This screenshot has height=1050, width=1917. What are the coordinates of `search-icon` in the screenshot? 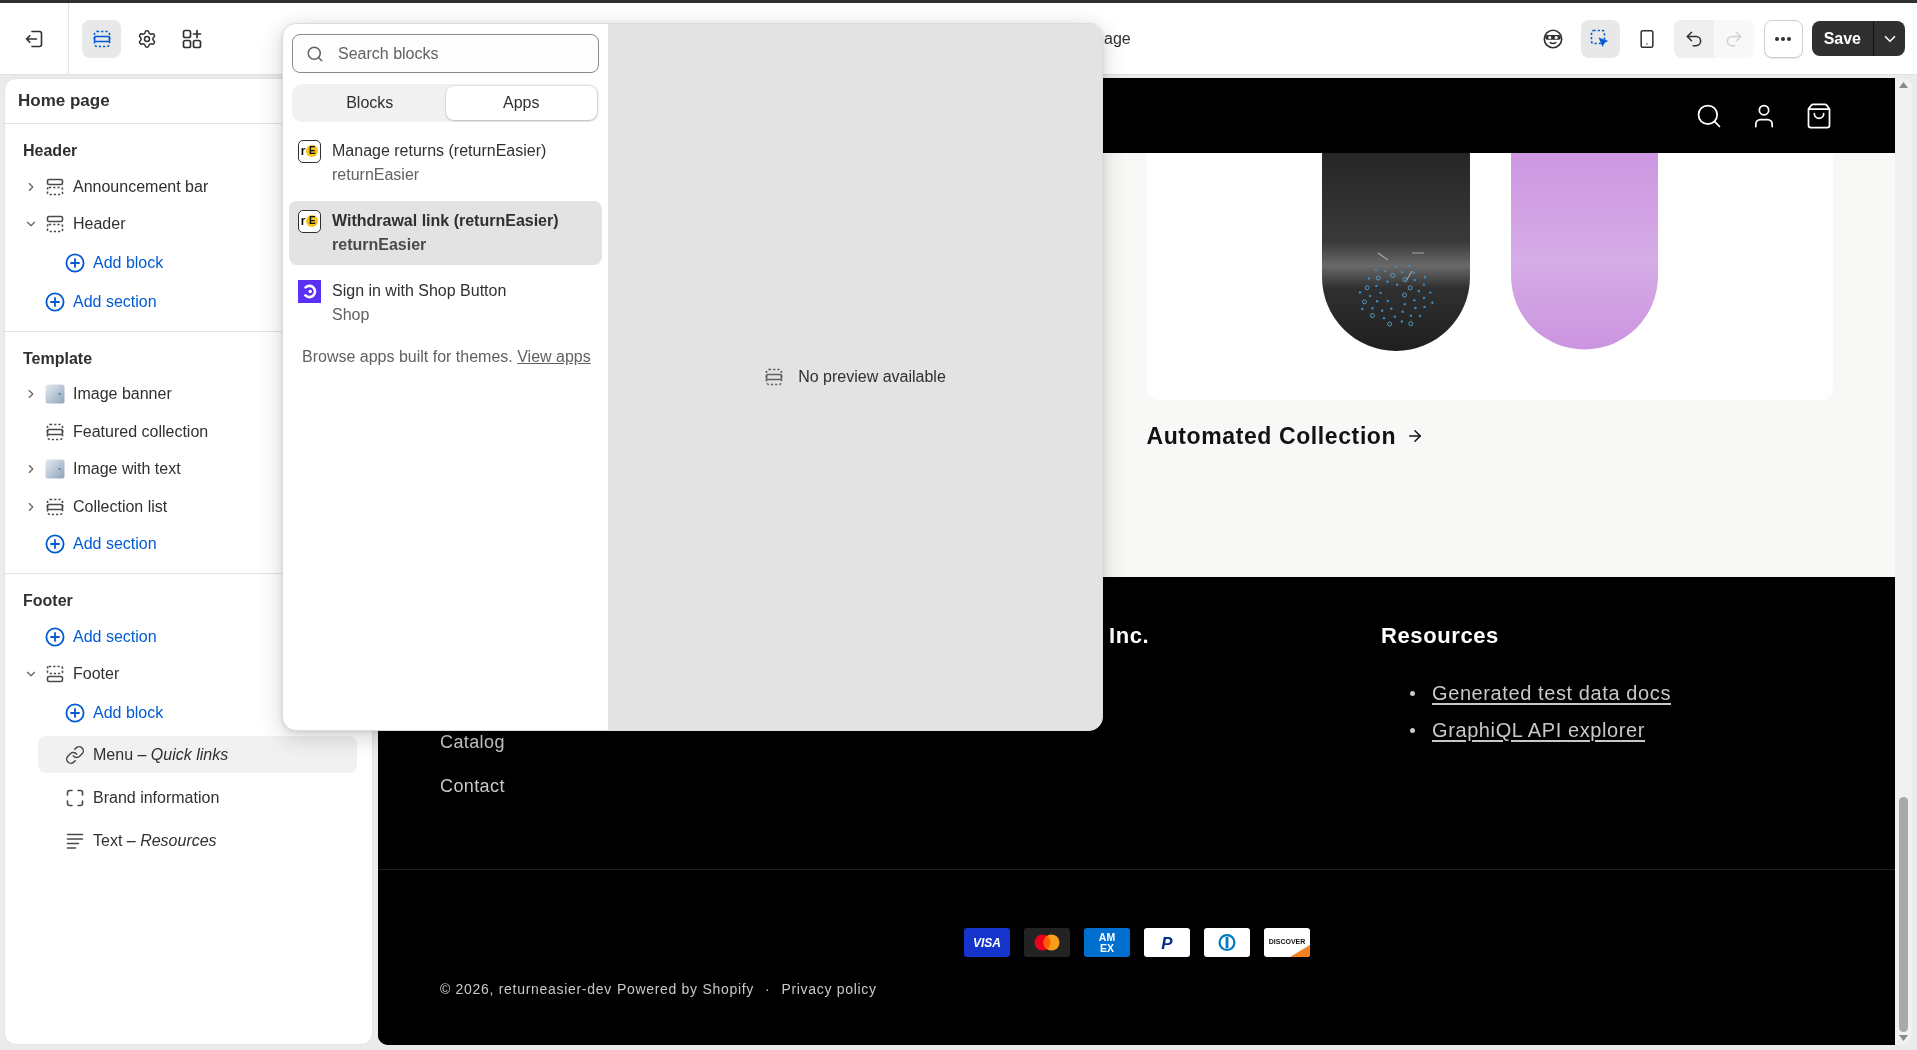 It's located at (315, 53).